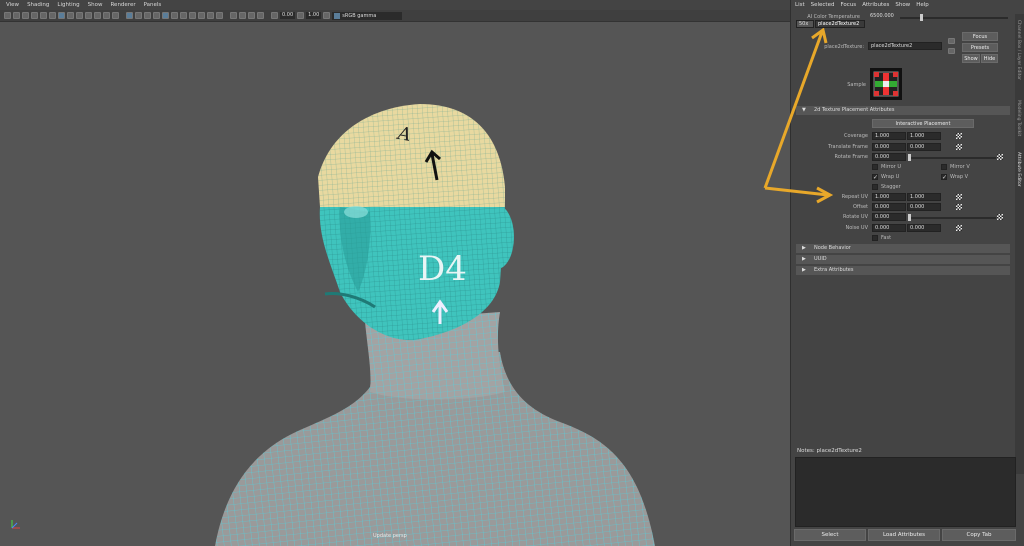 The image size is (1024, 546). What do you see at coordinates (823, 5) in the screenshot?
I see `ae-menu-selected: Selected` at bounding box center [823, 5].